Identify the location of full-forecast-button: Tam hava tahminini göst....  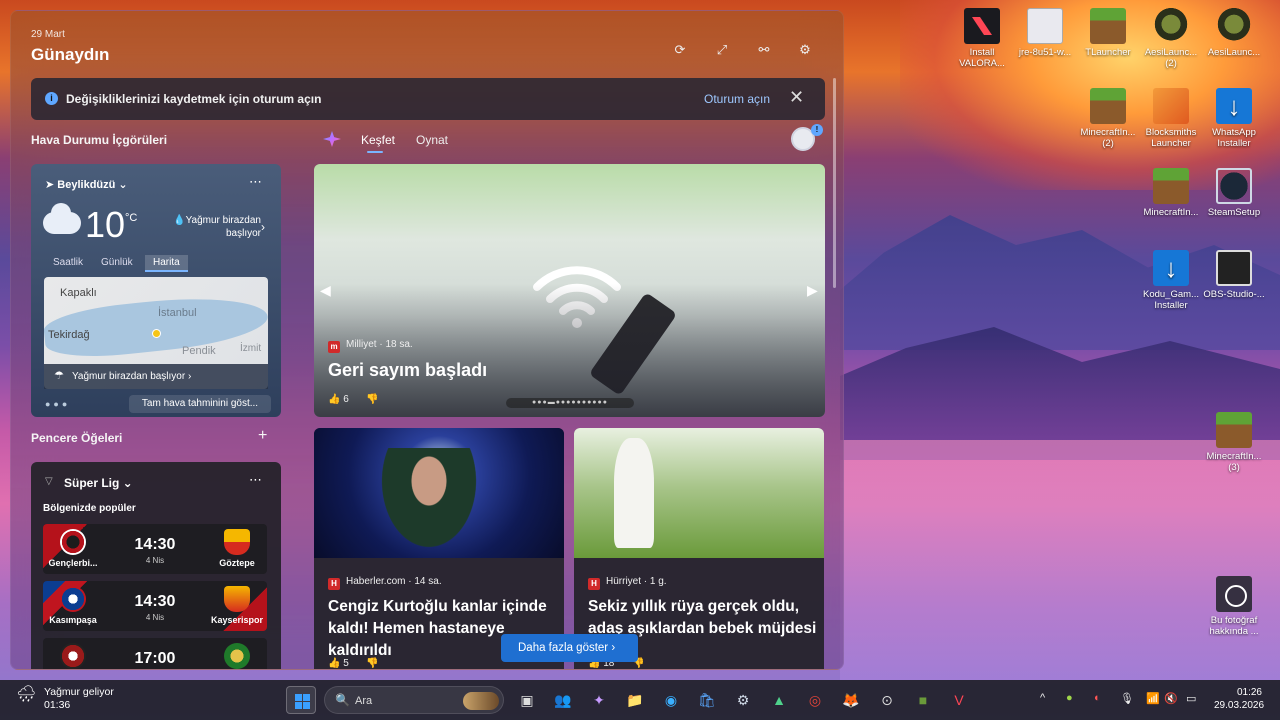
(200, 404).